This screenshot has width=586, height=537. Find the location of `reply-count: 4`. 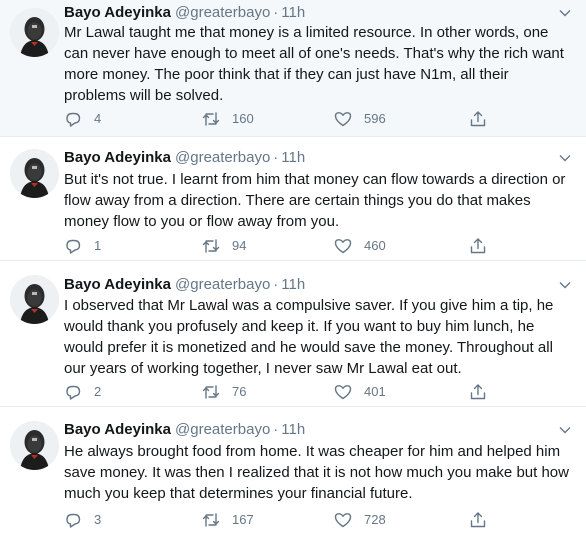

reply-count: 4 is located at coordinates (98, 118).